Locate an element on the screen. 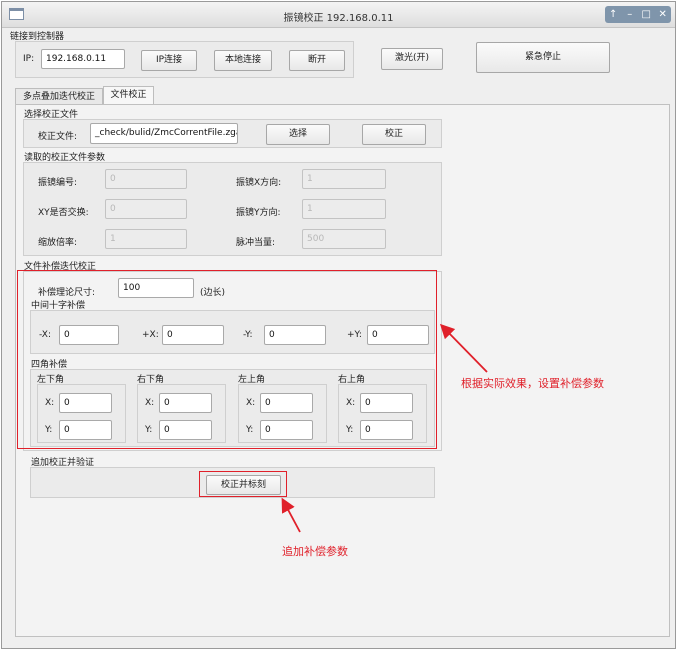  arrow-to-compensation is located at coordinates (463, 348).